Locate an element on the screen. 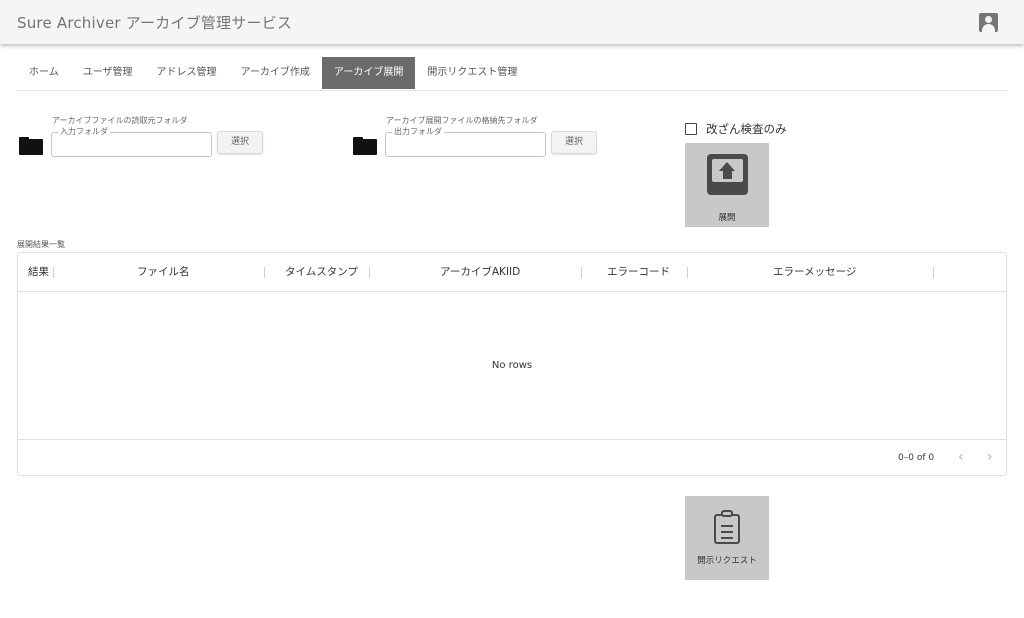  column-header-timestamp: タイムスタンプ is located at coordinates (321, 272).